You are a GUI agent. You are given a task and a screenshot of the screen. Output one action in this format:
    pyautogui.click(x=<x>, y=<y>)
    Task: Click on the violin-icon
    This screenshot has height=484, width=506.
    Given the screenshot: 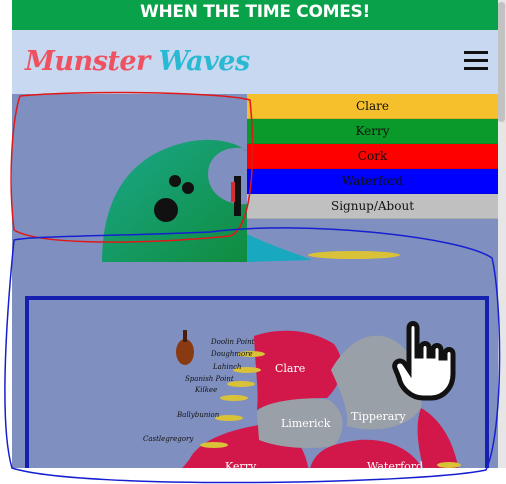 What is the action you would take?
    pyautogui.click(x=185, y=347)
    